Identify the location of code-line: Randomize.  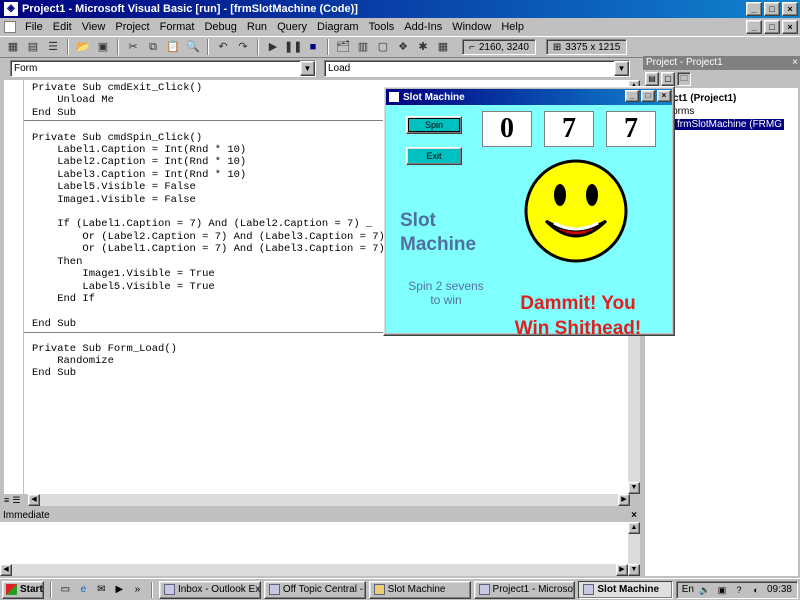
(214, 361).